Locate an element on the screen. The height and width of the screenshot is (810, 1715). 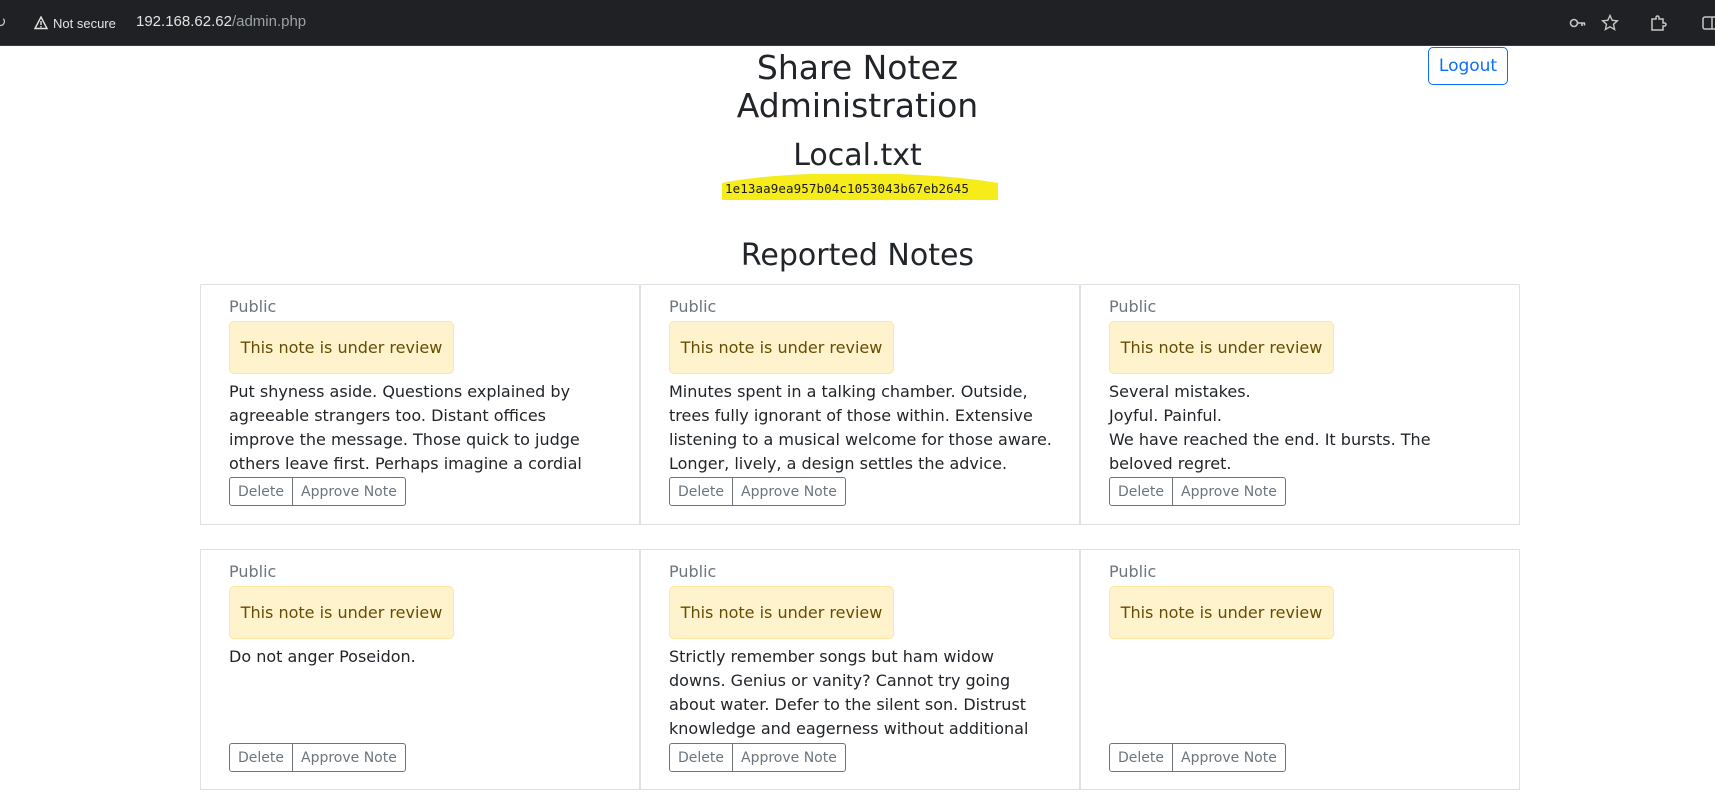
reload-icon: ↻ is located at coordinates (5, 22).